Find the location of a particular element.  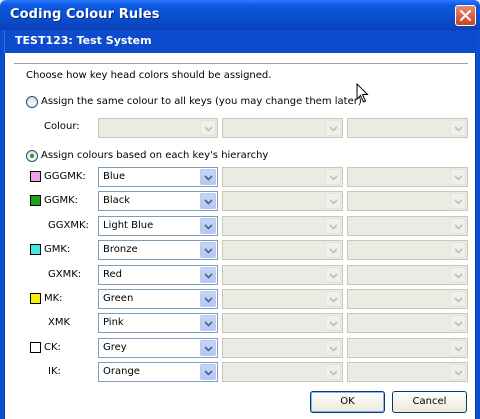

hierarchy-row-label: GGXMK: is located at coordinates (68, 225).